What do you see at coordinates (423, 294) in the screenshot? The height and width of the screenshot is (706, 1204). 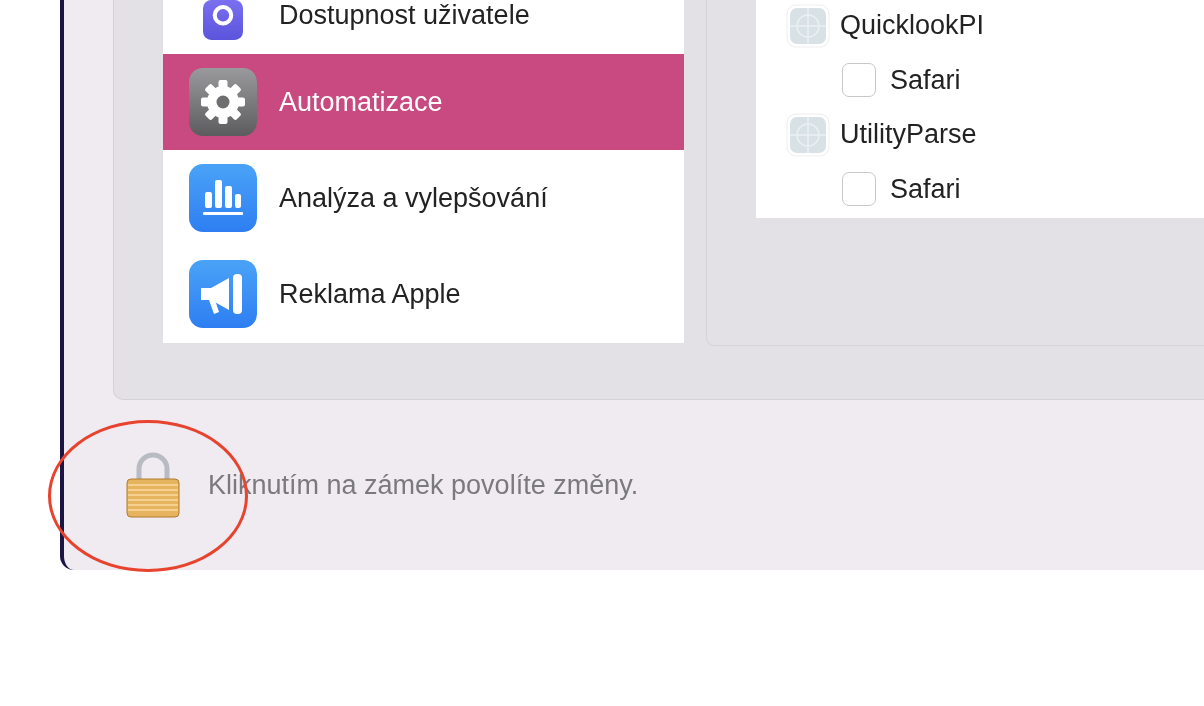 I see `sidebar-item: Reklama Apple` at bounding box center [423, 294].